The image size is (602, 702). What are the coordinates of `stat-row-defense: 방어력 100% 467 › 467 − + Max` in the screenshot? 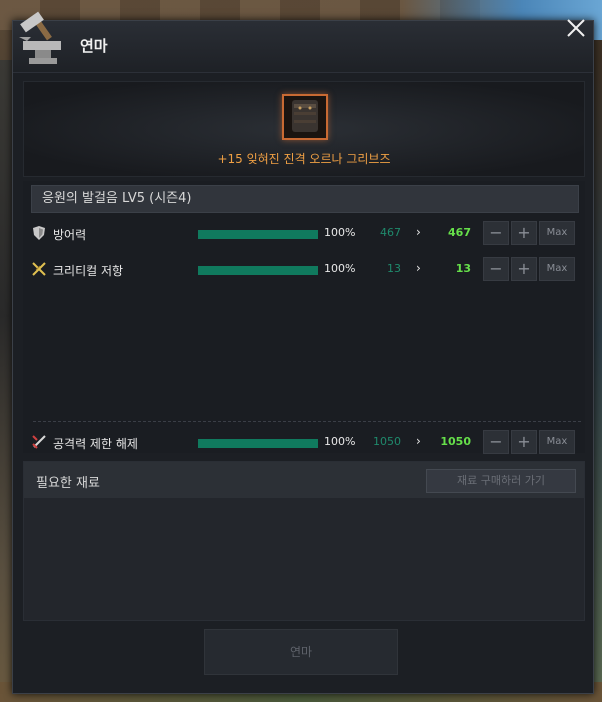 It's located at (305, 234).